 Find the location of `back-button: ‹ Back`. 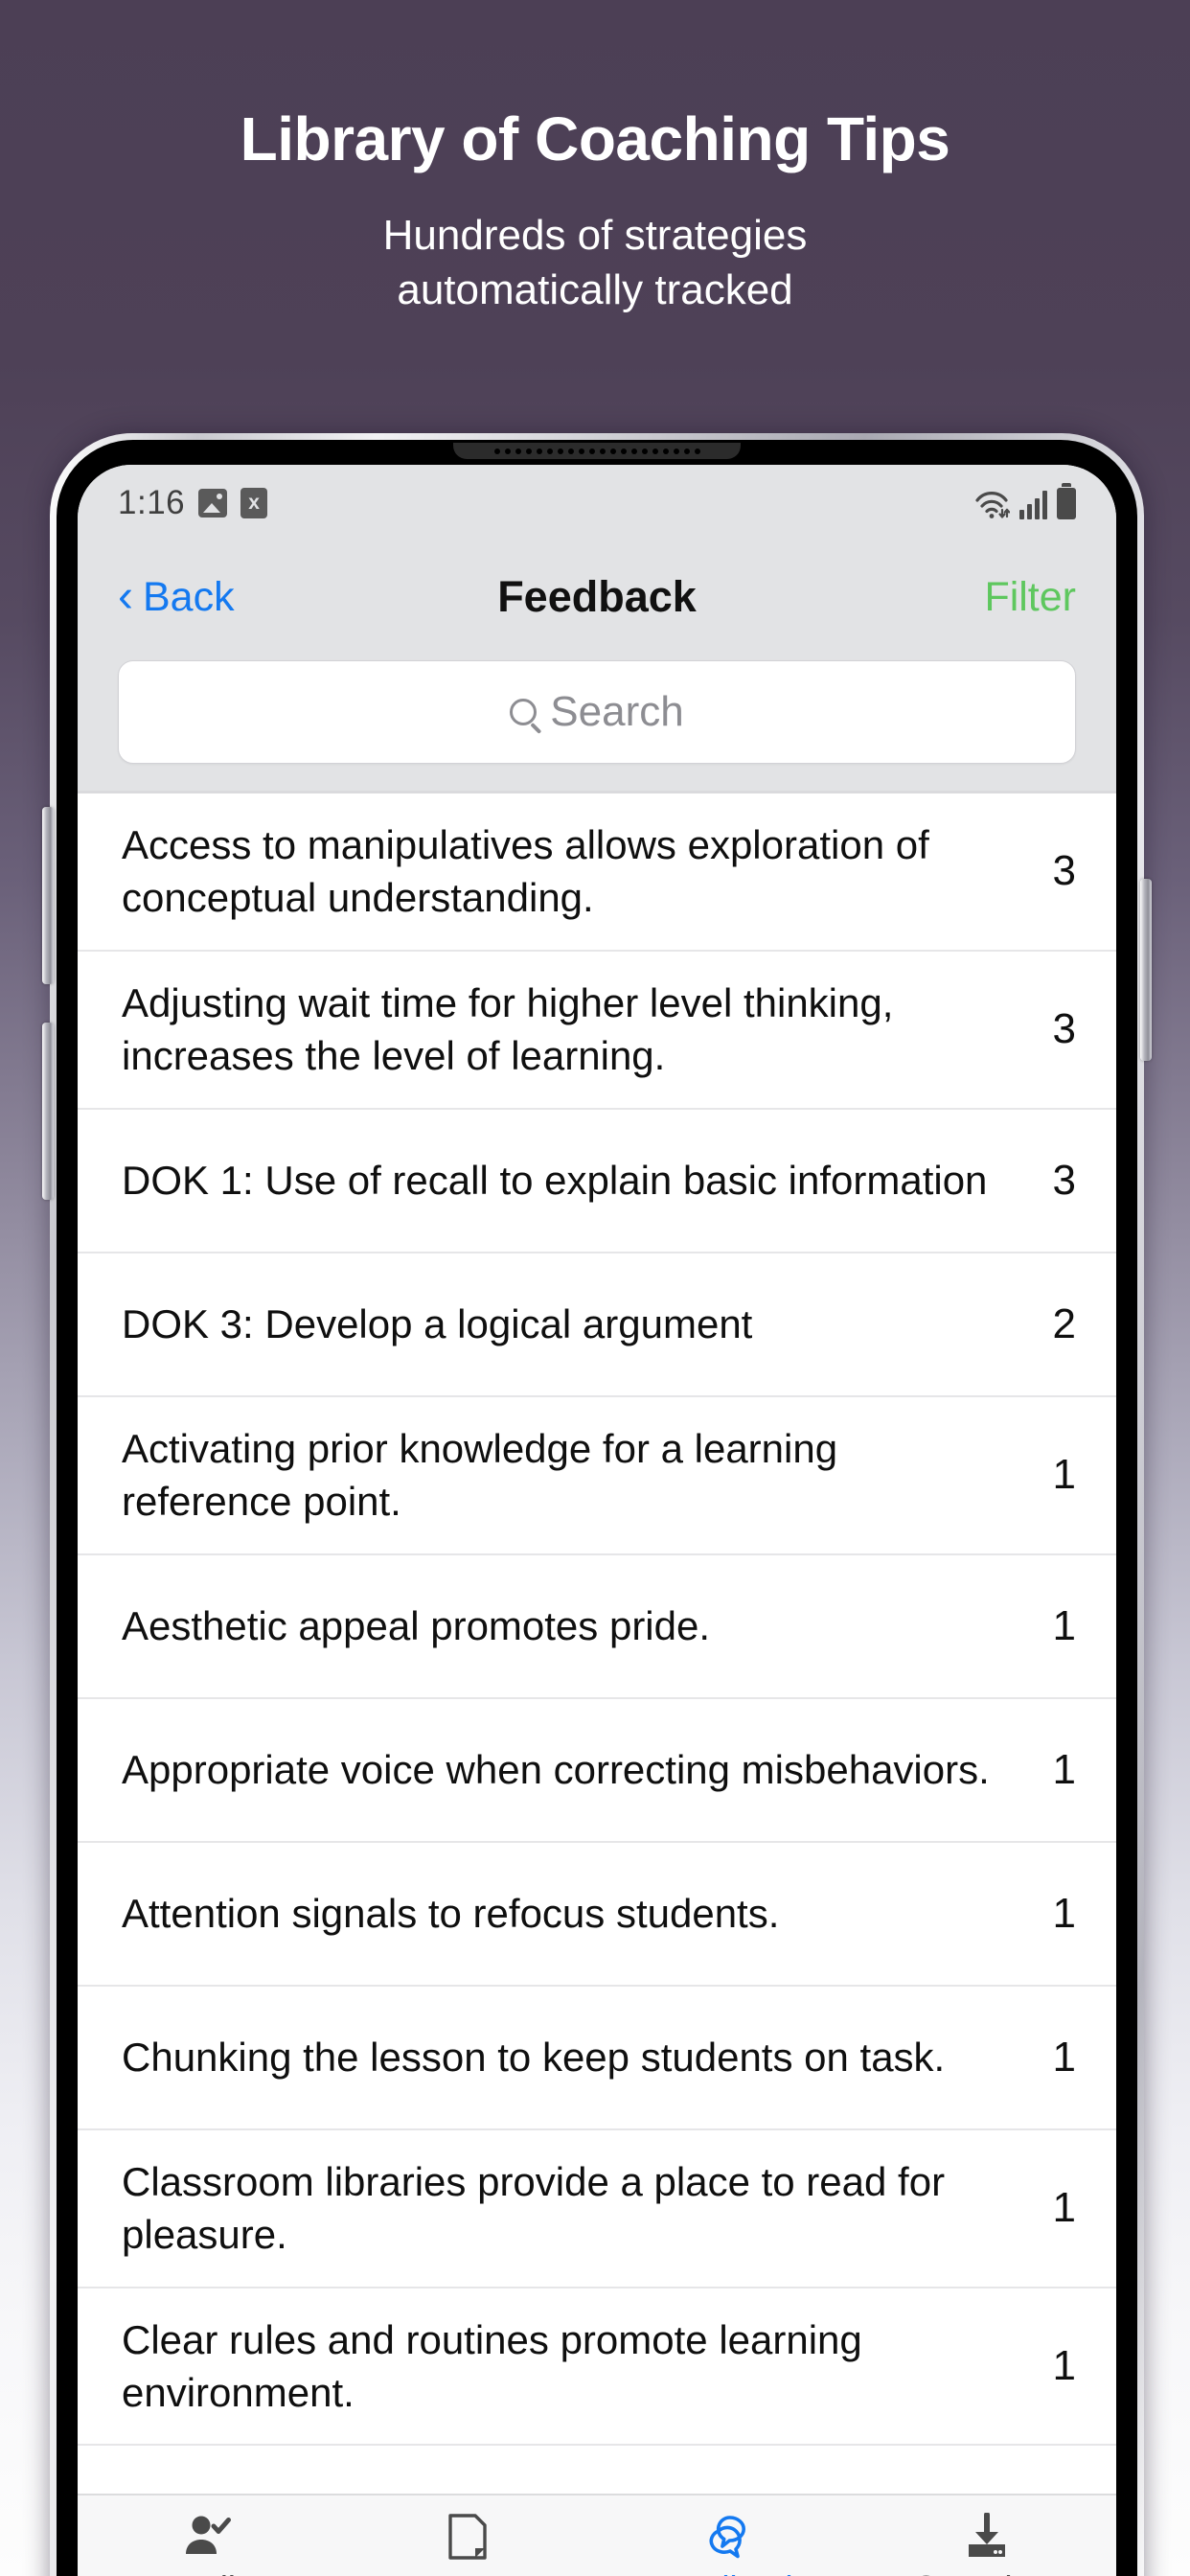

back-button: ‹ Back is located at coordinates (177, 597).